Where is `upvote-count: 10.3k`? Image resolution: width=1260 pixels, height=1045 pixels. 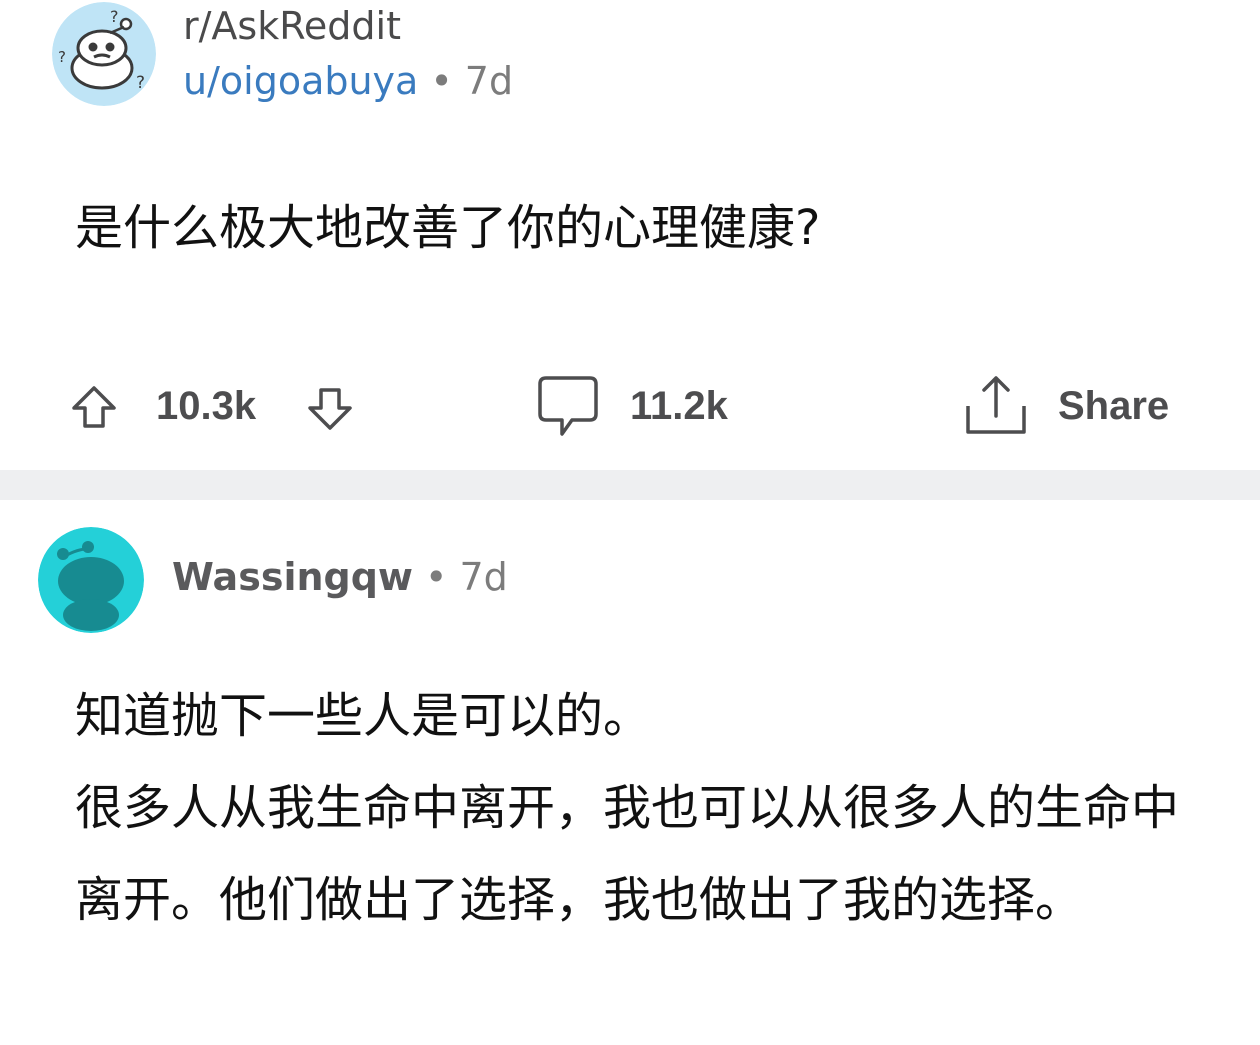
upvote-count: 10.3k is located at coordinates (206, 406).